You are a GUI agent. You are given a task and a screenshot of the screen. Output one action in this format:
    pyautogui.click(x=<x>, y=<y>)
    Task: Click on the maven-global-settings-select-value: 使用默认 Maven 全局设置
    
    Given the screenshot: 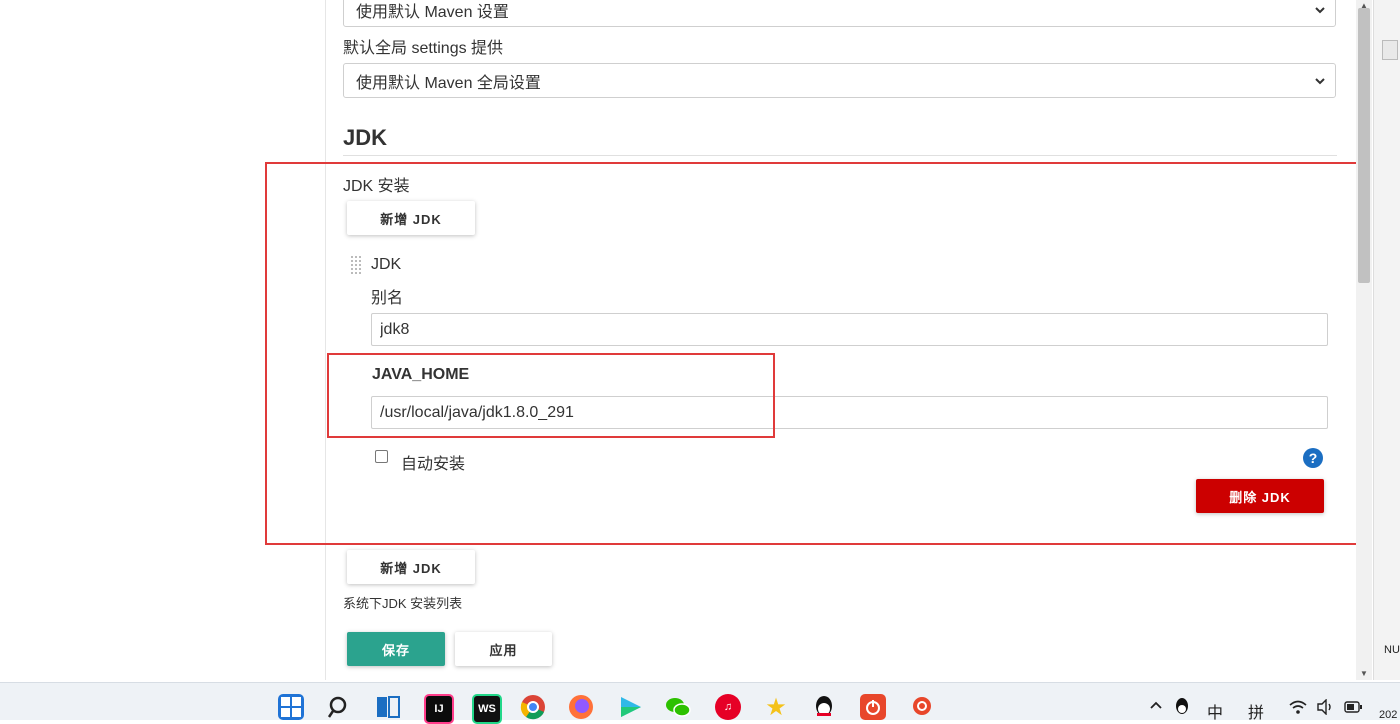 What is the action you would take?
    pyautogui.click(x=448, y=83)
    